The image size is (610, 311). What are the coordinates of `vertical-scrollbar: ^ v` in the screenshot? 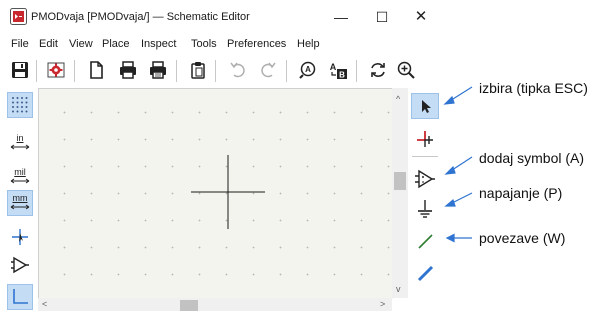 It's located at (400, 193).